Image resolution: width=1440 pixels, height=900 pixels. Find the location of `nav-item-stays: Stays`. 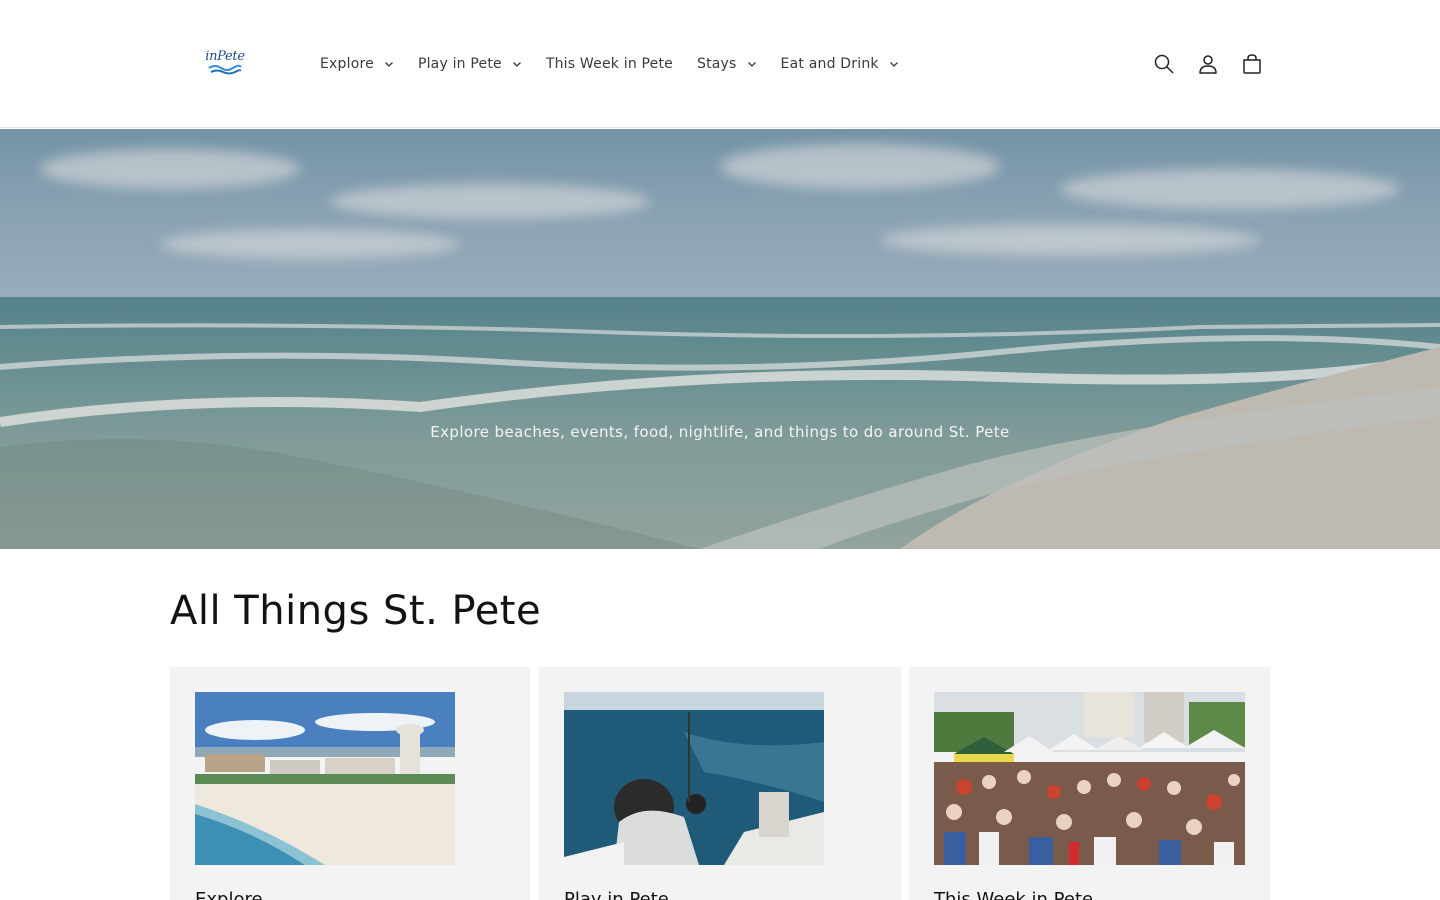

nav-item-stays: Stays is located at coordinates (727, 64).